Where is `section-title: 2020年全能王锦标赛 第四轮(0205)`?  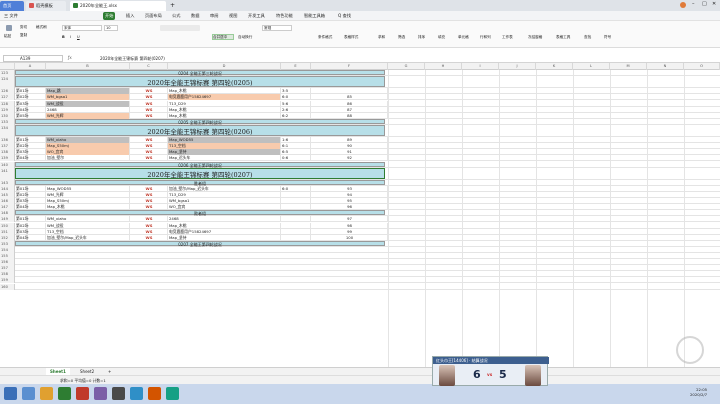
section-title: 2020年全能王锦标赛 第四轮(0205) is located at coordinates (200, 82).